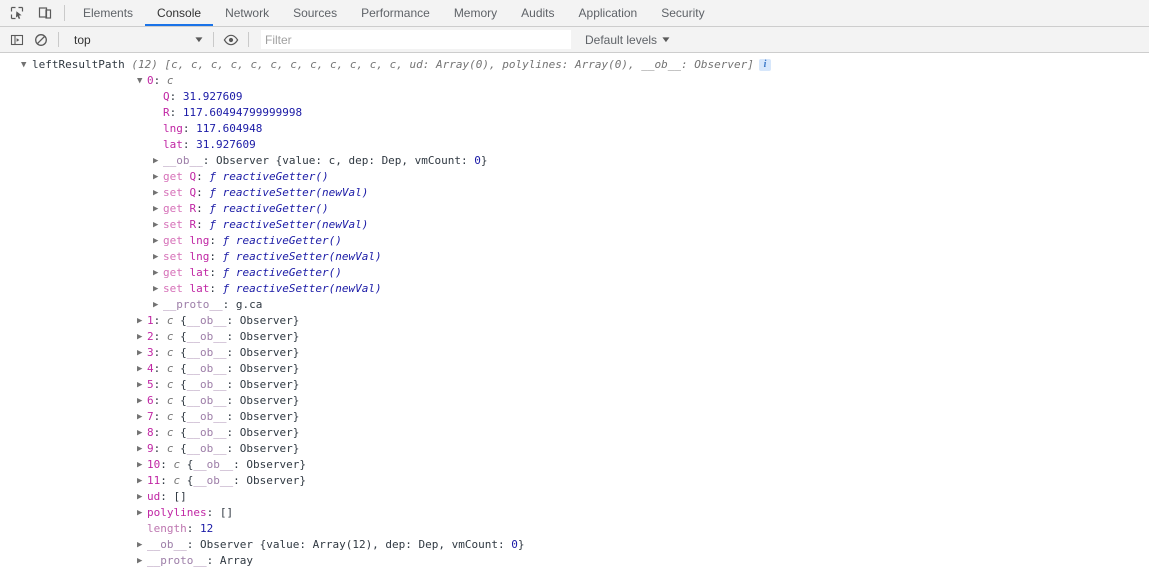 The width and height of the screenshot is (1149, 581). I want to click on object-property-row: get Q: ƒ reactiveGetter(), so click(574, 177).